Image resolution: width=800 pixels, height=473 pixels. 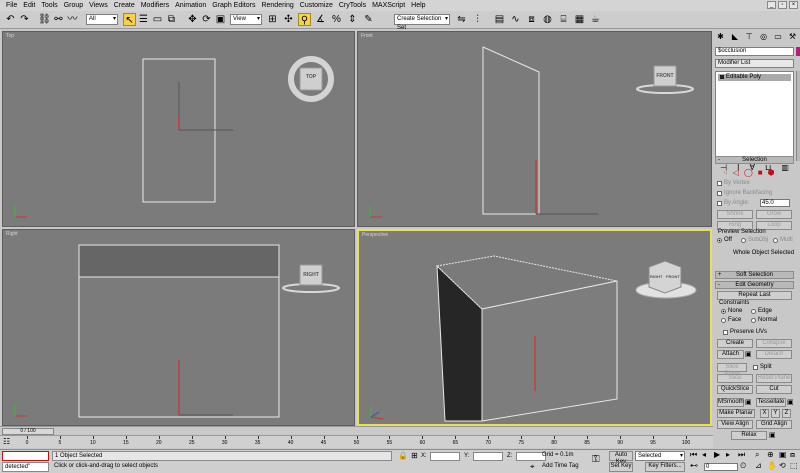 What do you see at coordinates (25, 467) in the screenshot?
I see `maxscript-listener-white: detected"` at bounding box center [25, 467].